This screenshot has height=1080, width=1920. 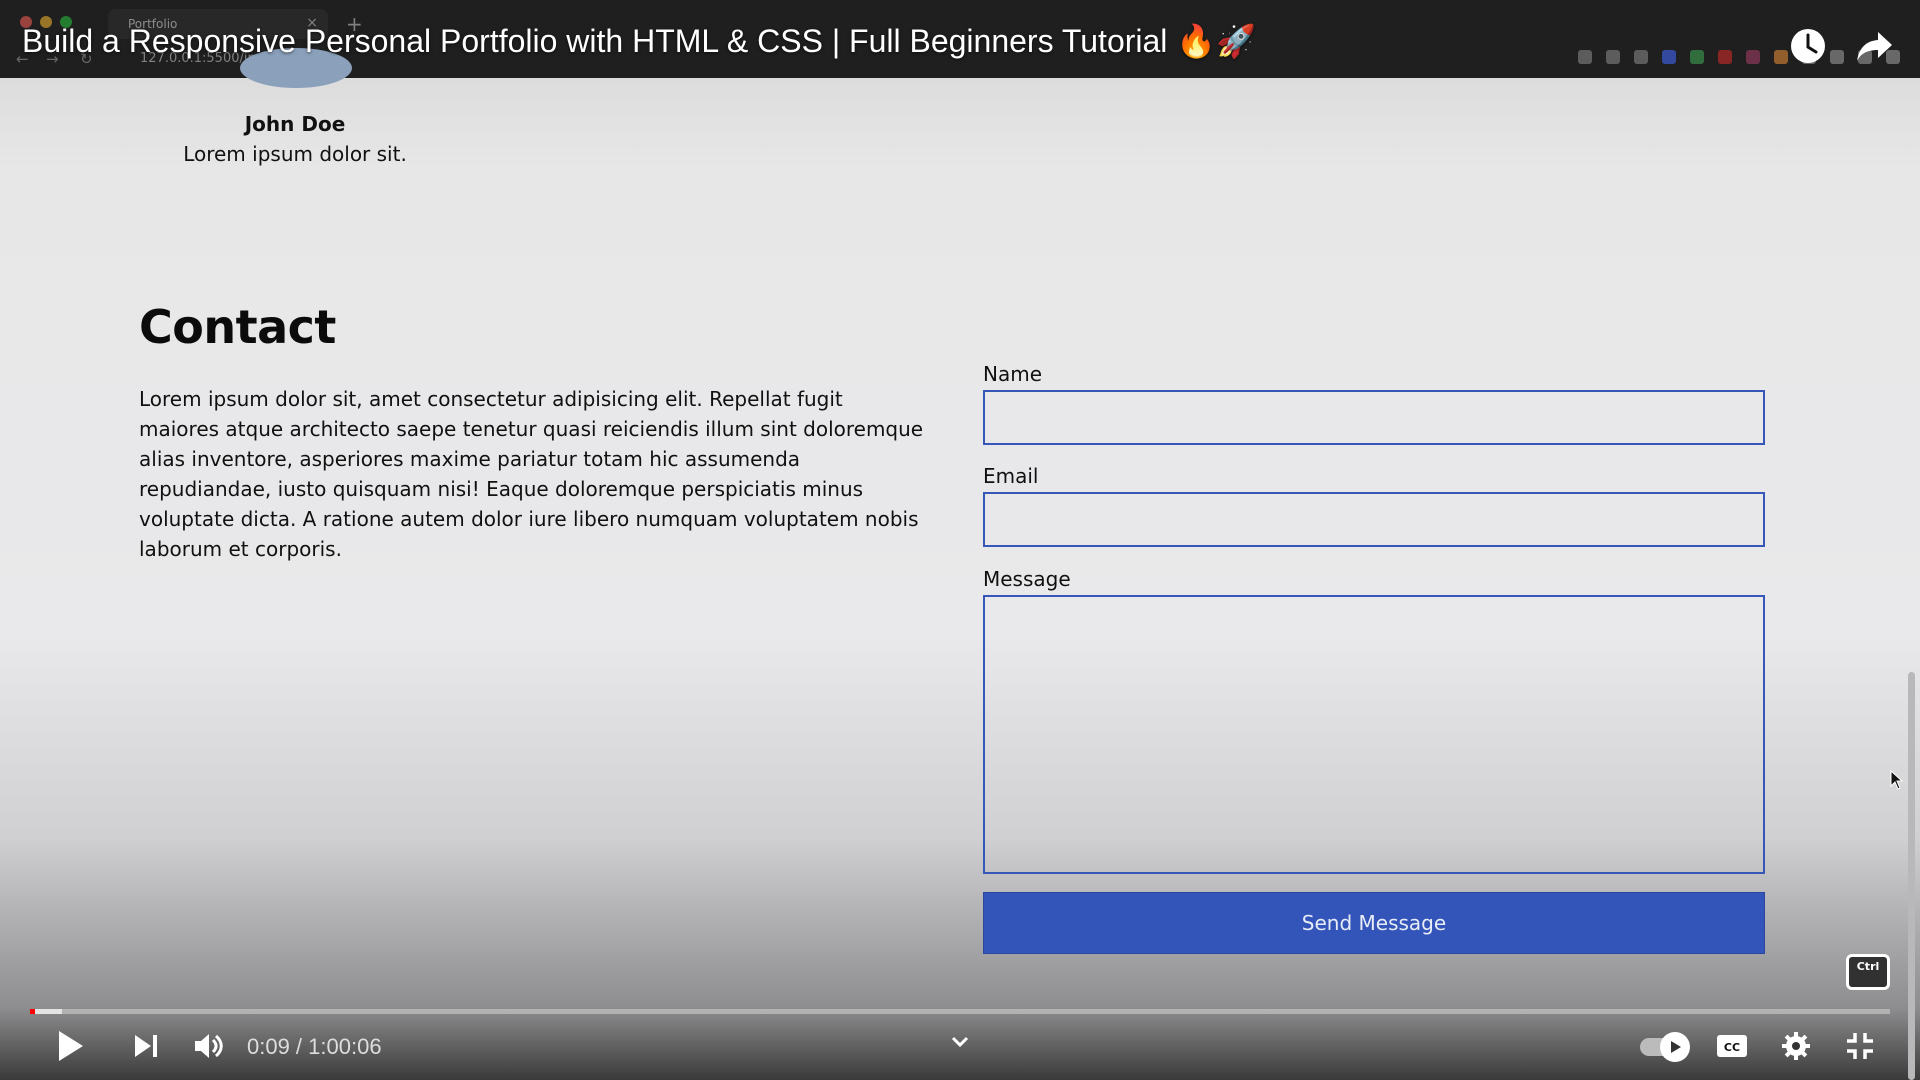 I want to click on autoplay-toggle-knob, so click(x=1675, y=1047).